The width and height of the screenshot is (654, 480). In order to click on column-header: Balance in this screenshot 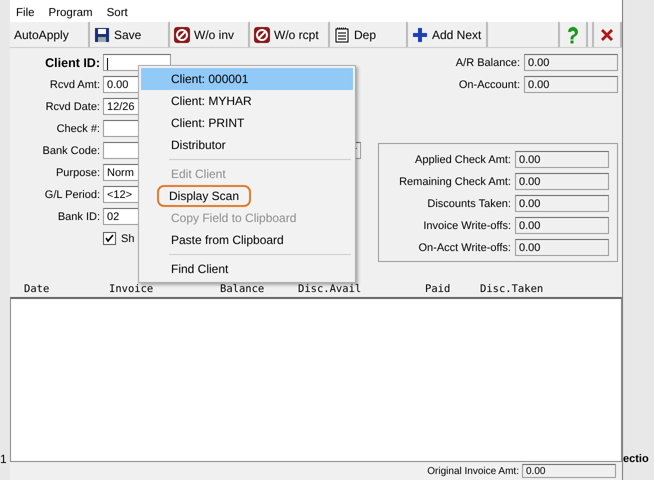, I will do `click(259, 289)`.